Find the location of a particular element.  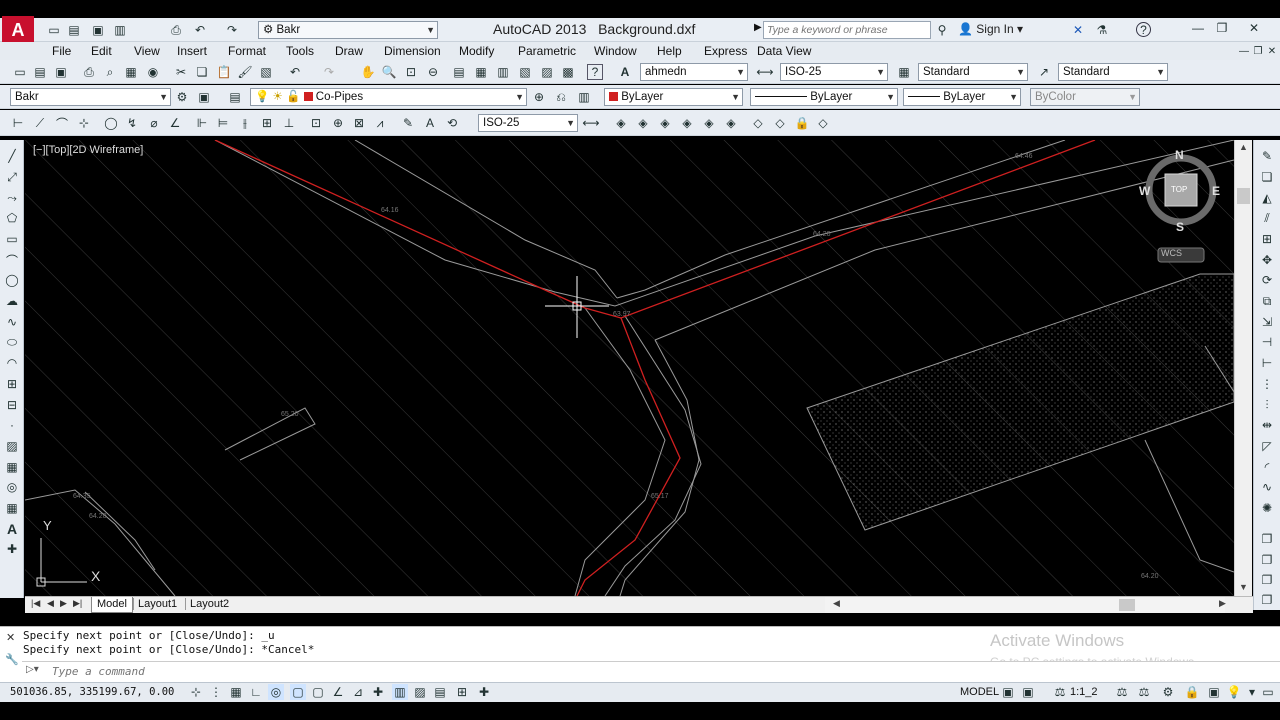

markup-icon: ▨ is located at coordinates (547, 72).